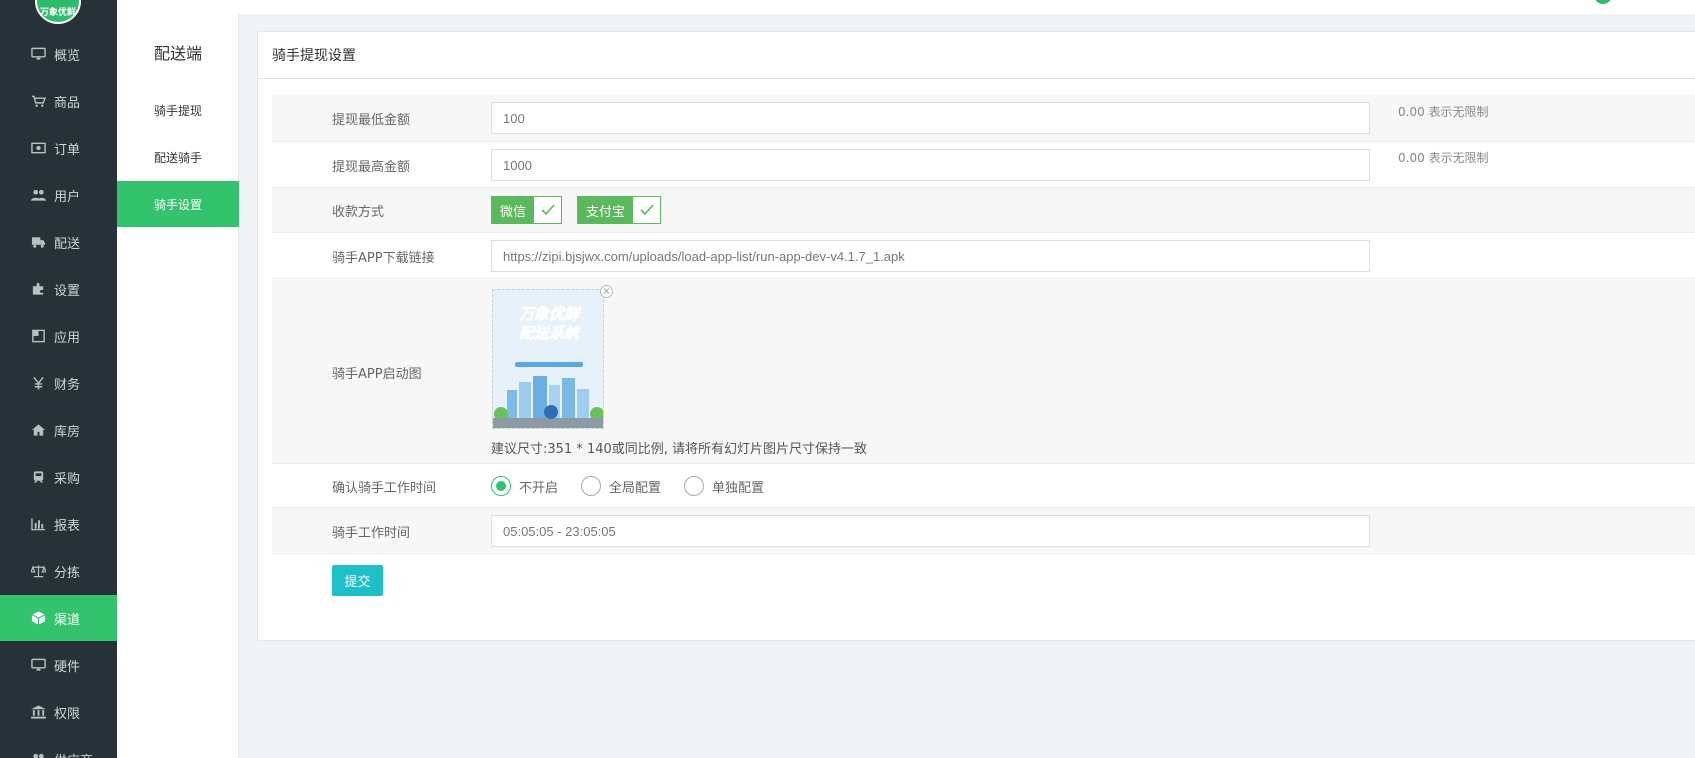 Image resolution: width=1695 pixels, height=758 pixels. I want to click on sidebar-item-15: 供应商, so click(58, 747).